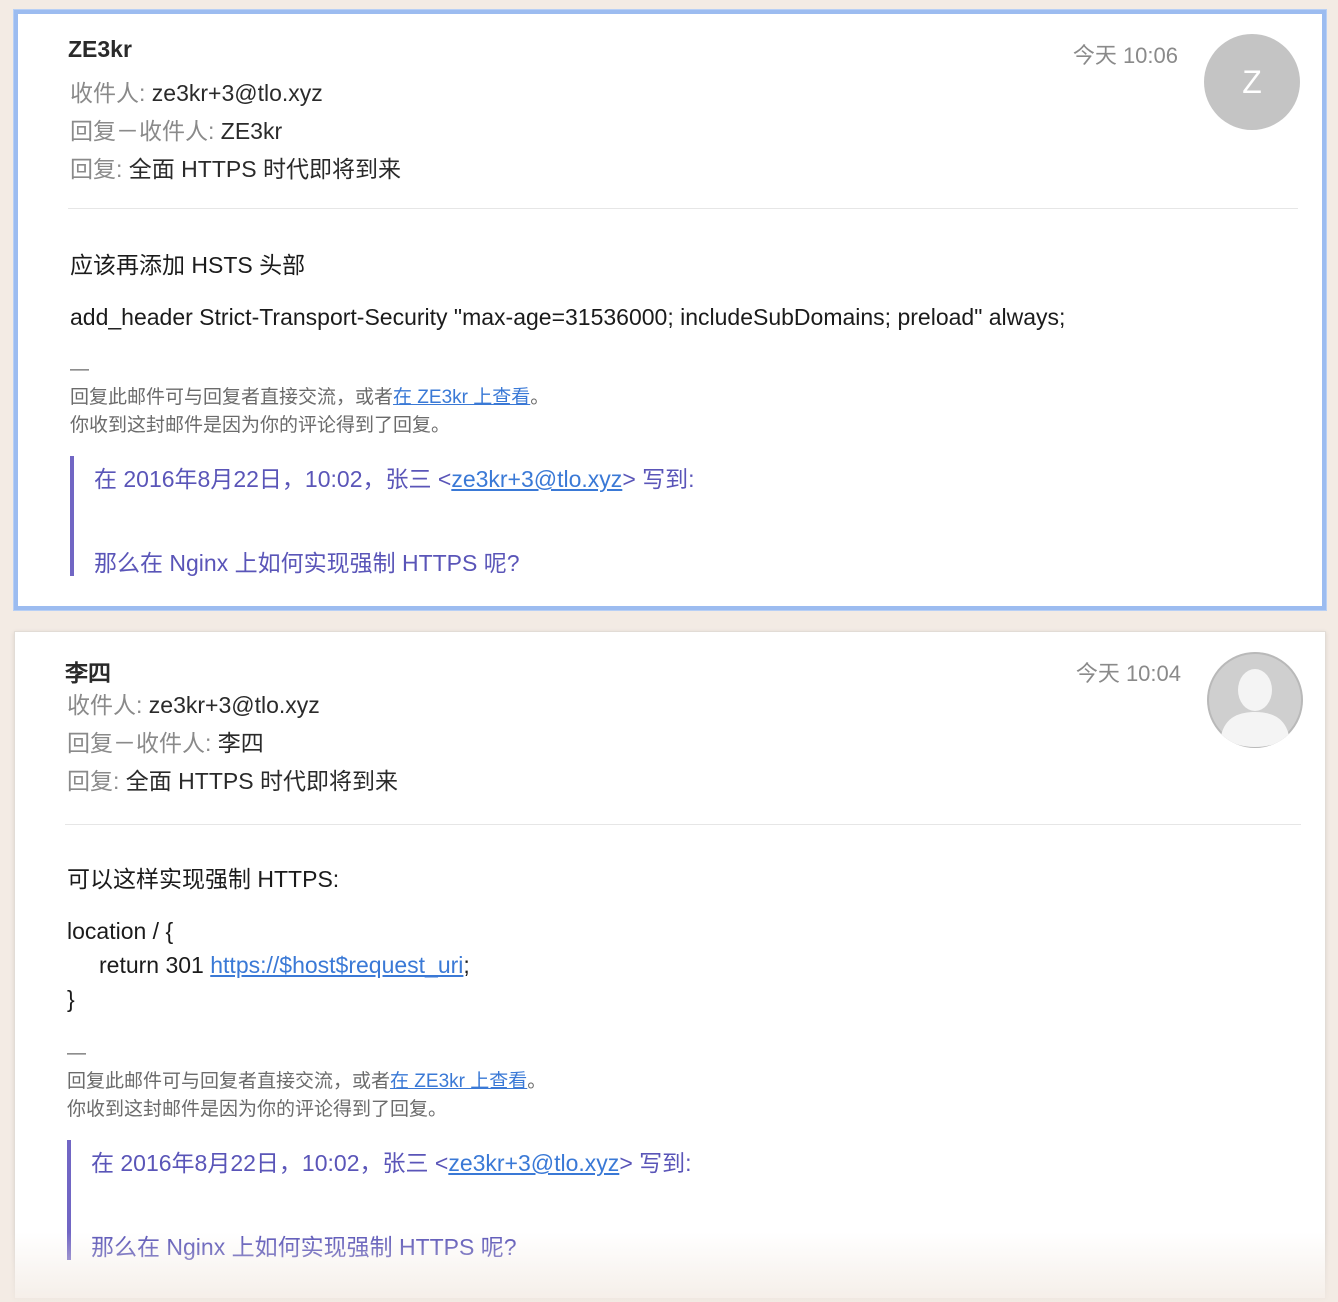  What do you see at coordinates (155, 965) in the screenshot?
I see `code-text: return 301` at bounding box center [155, 965].